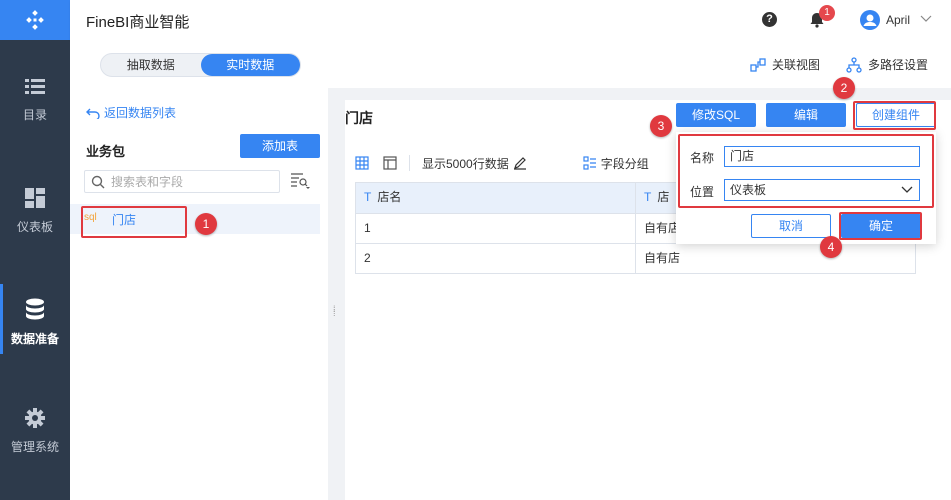  What do you see at coordinates (510, 64) in the screenshot?
I see `sub-bar: 抽取数据 实时数据 关联视图 多路径设置` at bounding box center [510, 64].